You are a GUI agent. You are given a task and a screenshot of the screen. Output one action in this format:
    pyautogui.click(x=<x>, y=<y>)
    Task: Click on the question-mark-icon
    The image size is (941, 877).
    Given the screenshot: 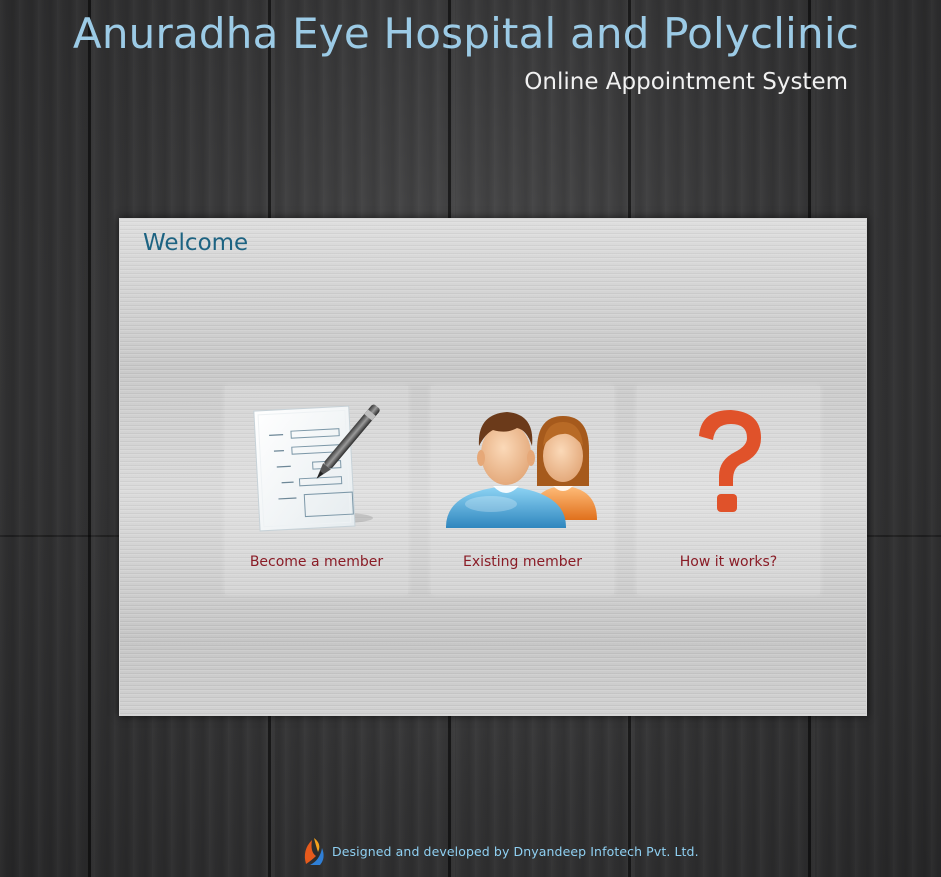 What is the action you would take?
    pyautogui.click(x=730, y=461)
    